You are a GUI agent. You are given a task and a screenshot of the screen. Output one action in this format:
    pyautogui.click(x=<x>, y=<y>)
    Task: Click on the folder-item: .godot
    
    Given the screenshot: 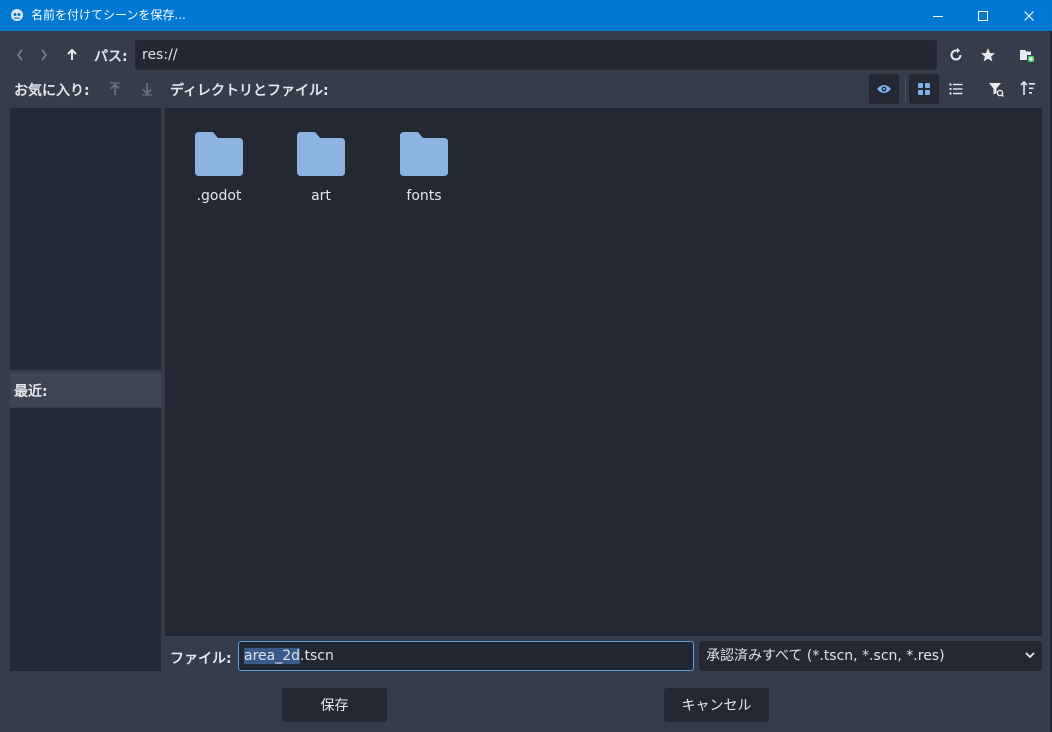 What is the action you would take?
    pyautogui.click(x=219, y=168)
    